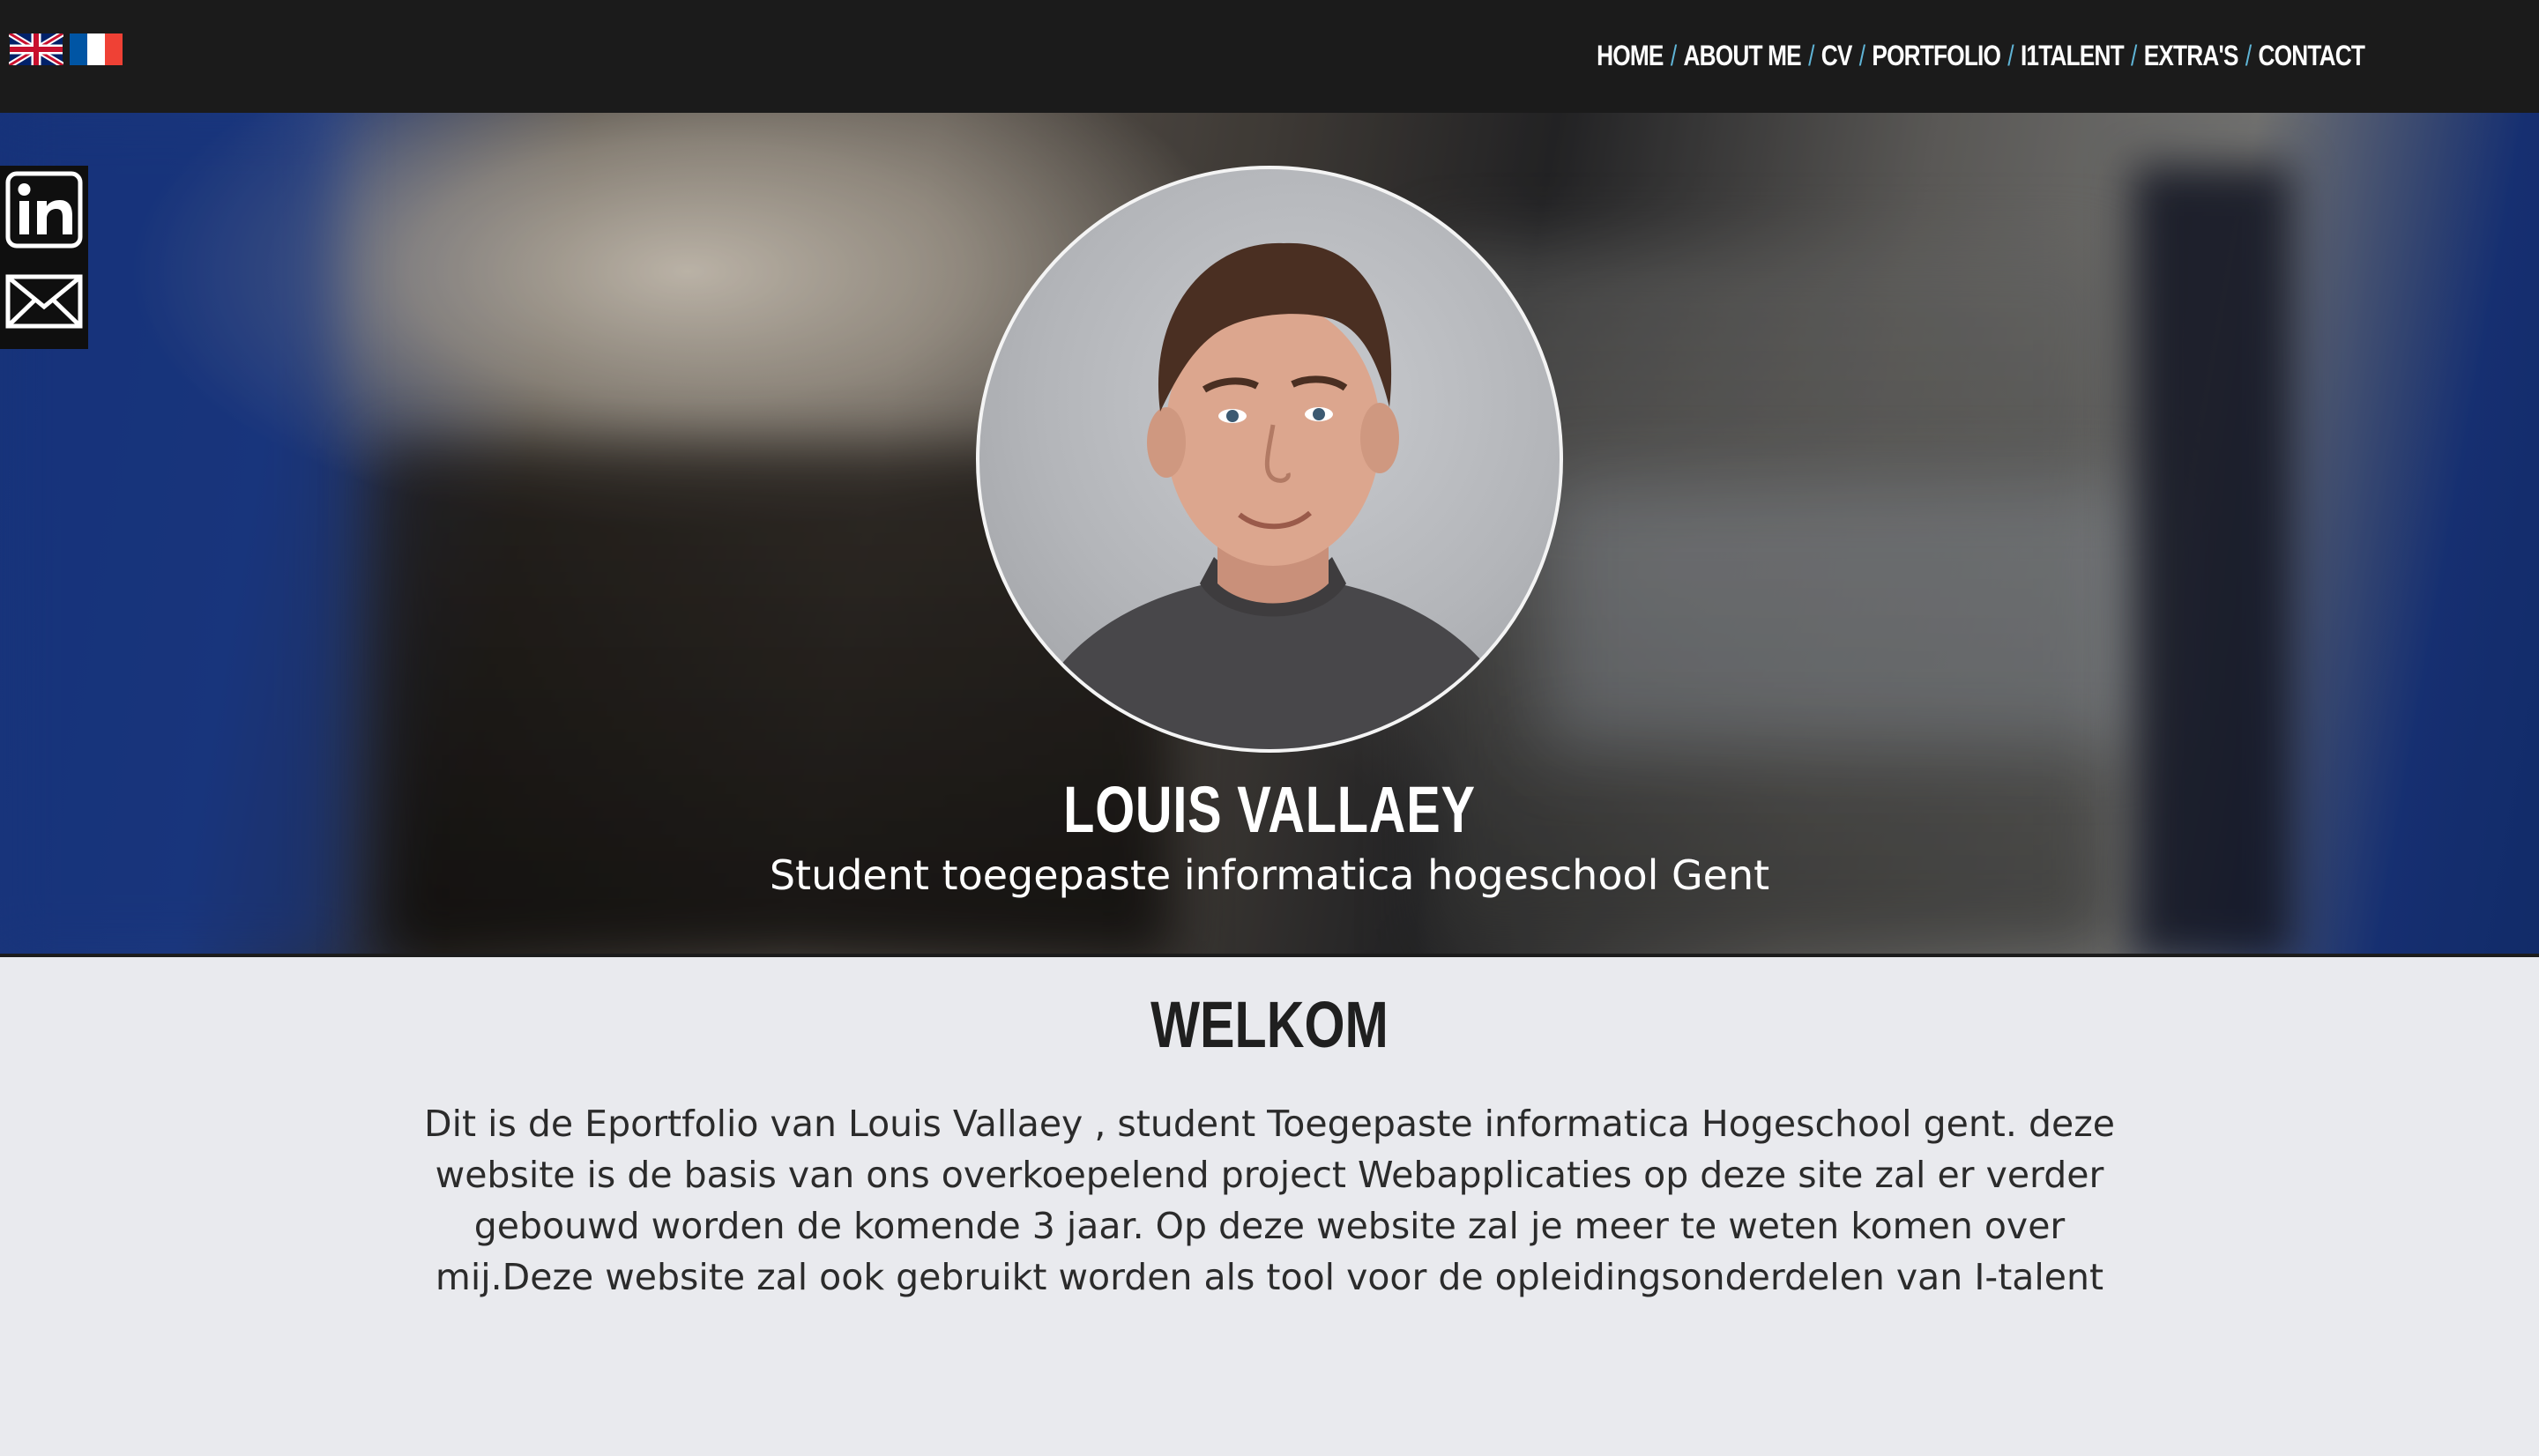  Describe the element at coordinates (96, 49) in the screenshot. I see `french-flag-icon` at that location.